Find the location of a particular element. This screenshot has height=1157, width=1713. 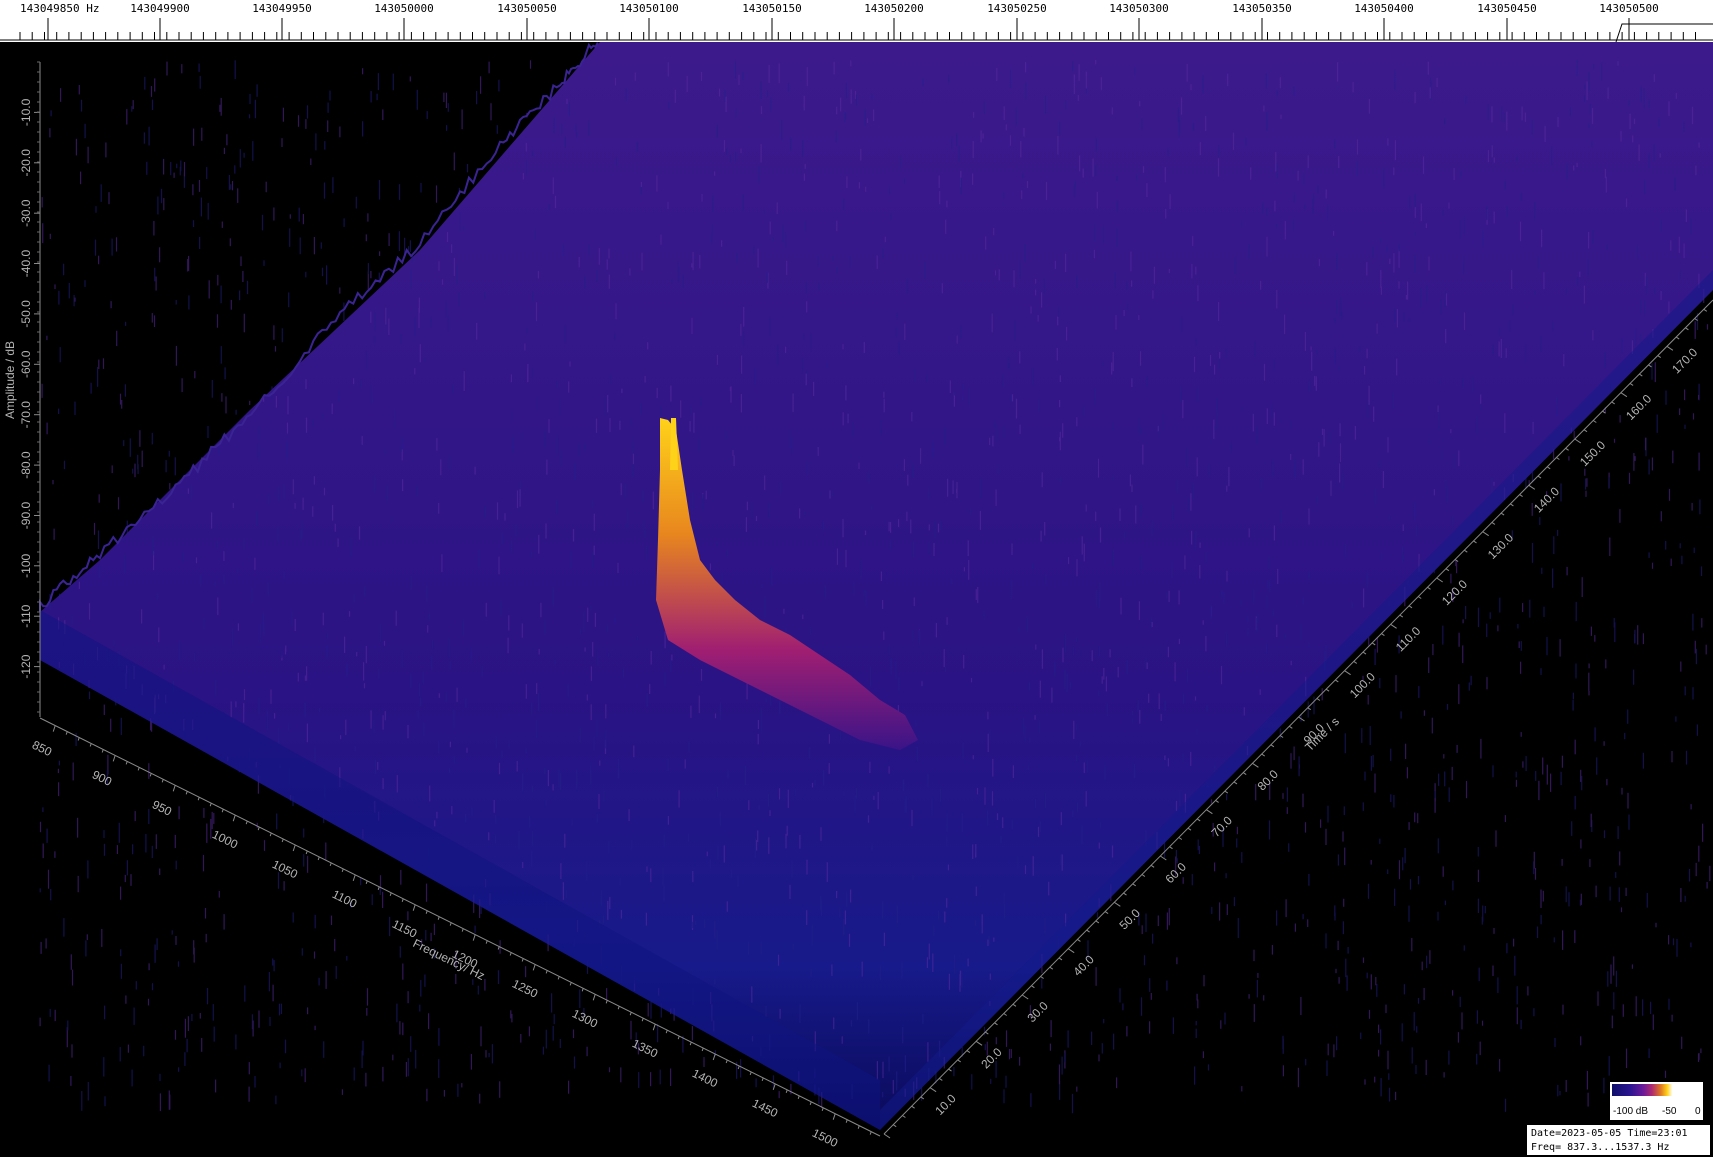

top-ruler-tick-label: 143050250 is located at coordinates (1017, 8).